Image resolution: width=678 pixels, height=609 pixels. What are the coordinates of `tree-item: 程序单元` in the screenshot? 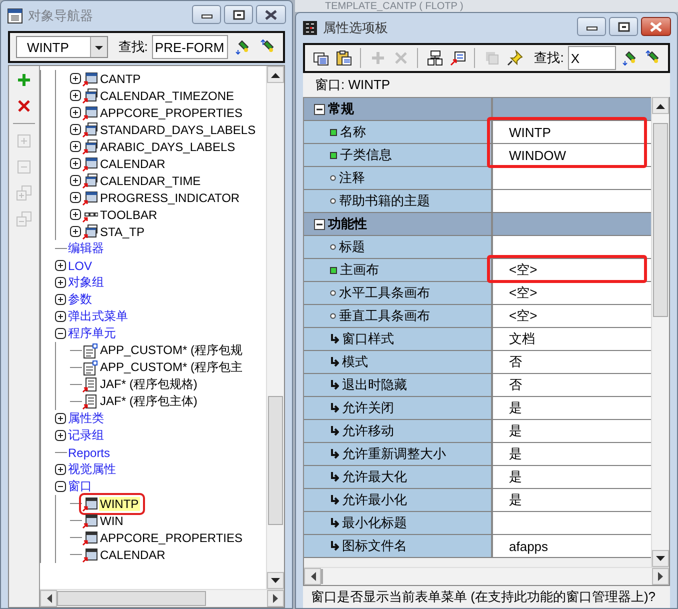 It's located at (92, 333).